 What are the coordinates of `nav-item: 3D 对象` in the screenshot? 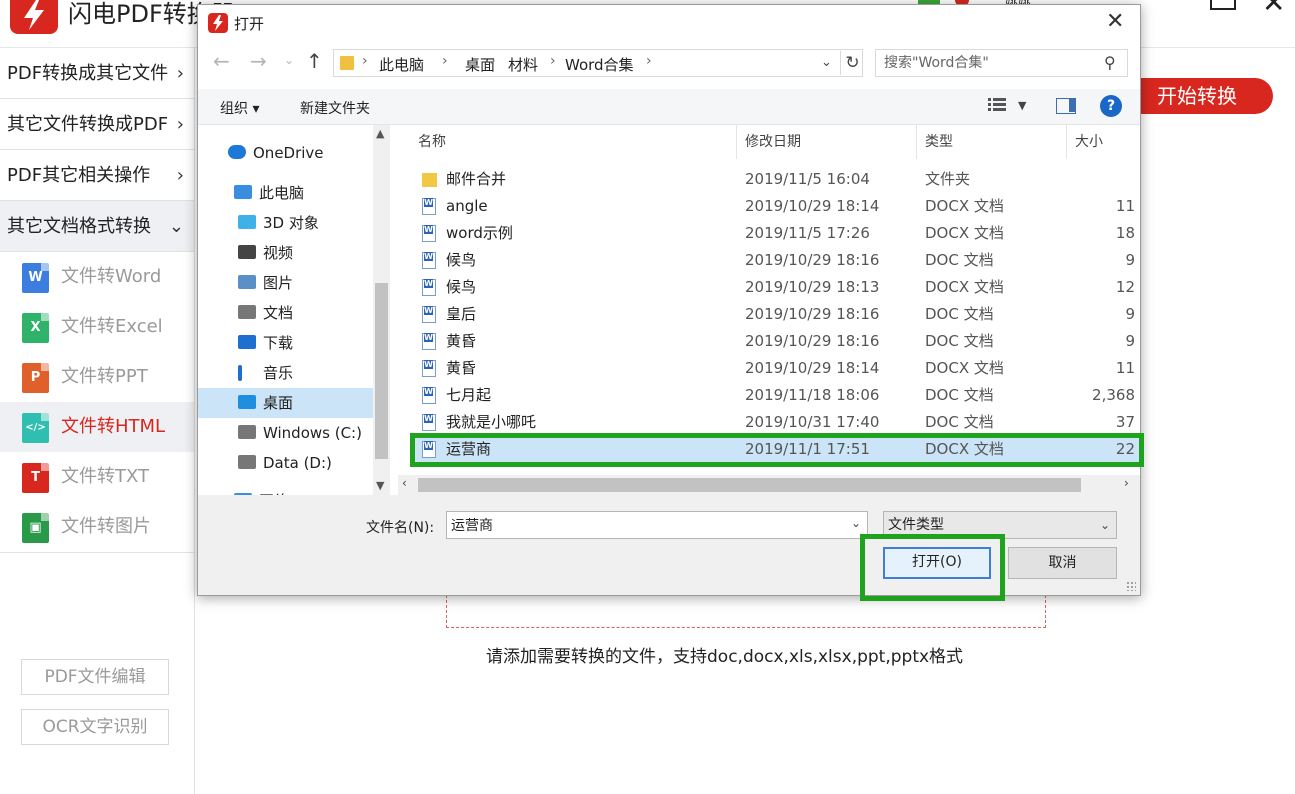 It's located at (285, 223).